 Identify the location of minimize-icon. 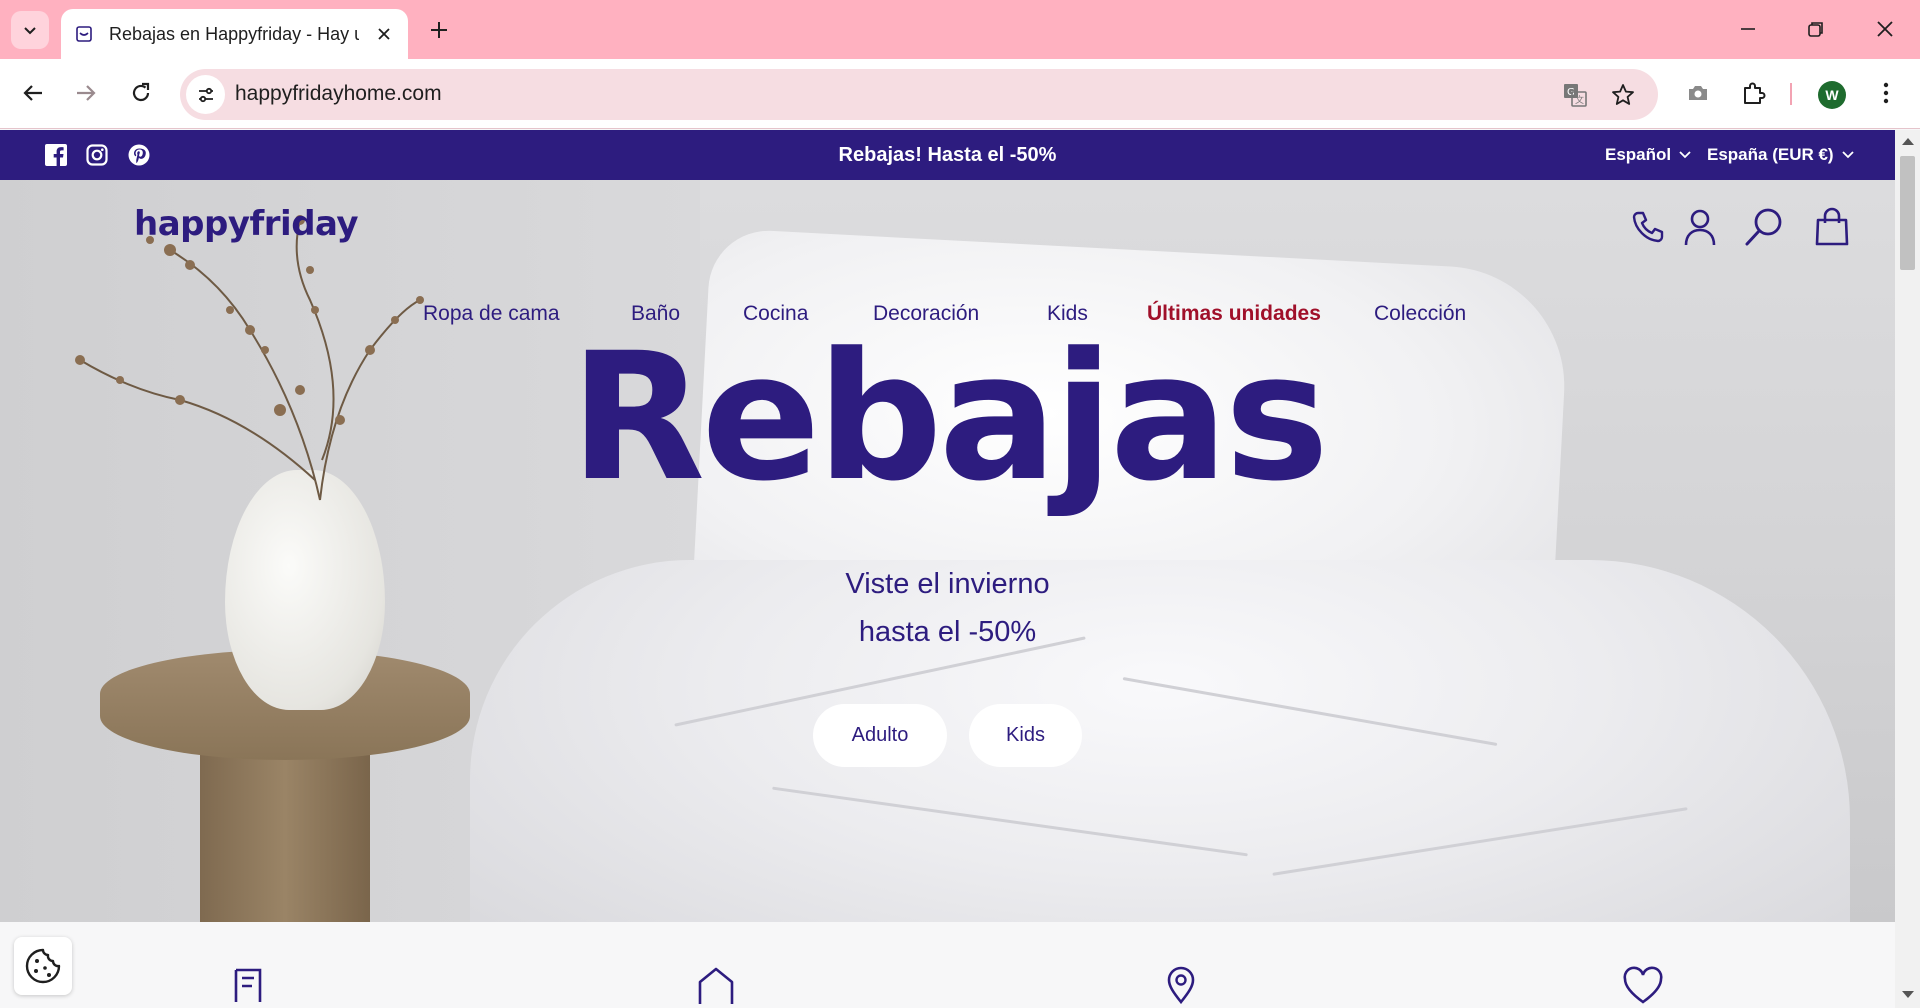
(1748, 29).